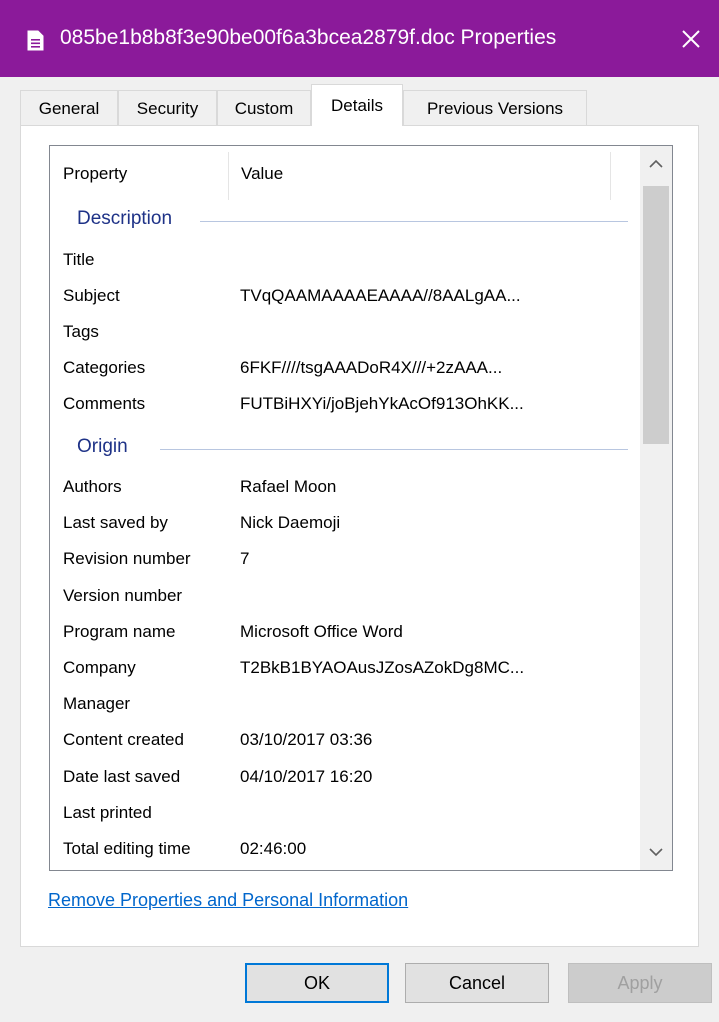 The image size is (719, 1022). What do you see at coordinates (306, 740) in the screenshot?
I see `property-value: 03/10/2017 03:36` at bounding box center [306, 740].